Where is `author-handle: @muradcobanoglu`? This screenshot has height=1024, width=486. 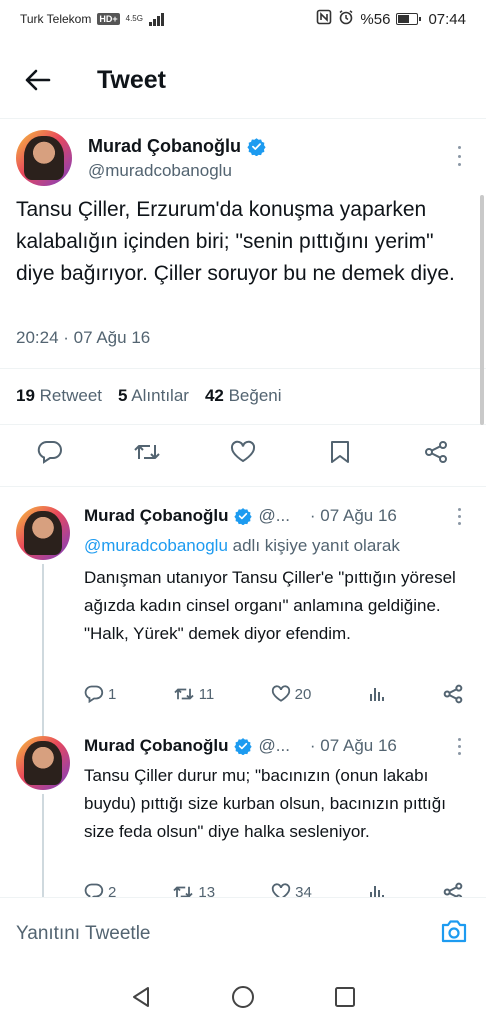
author-handle: @muradcobanoglu is located at coordinates (177, 171).